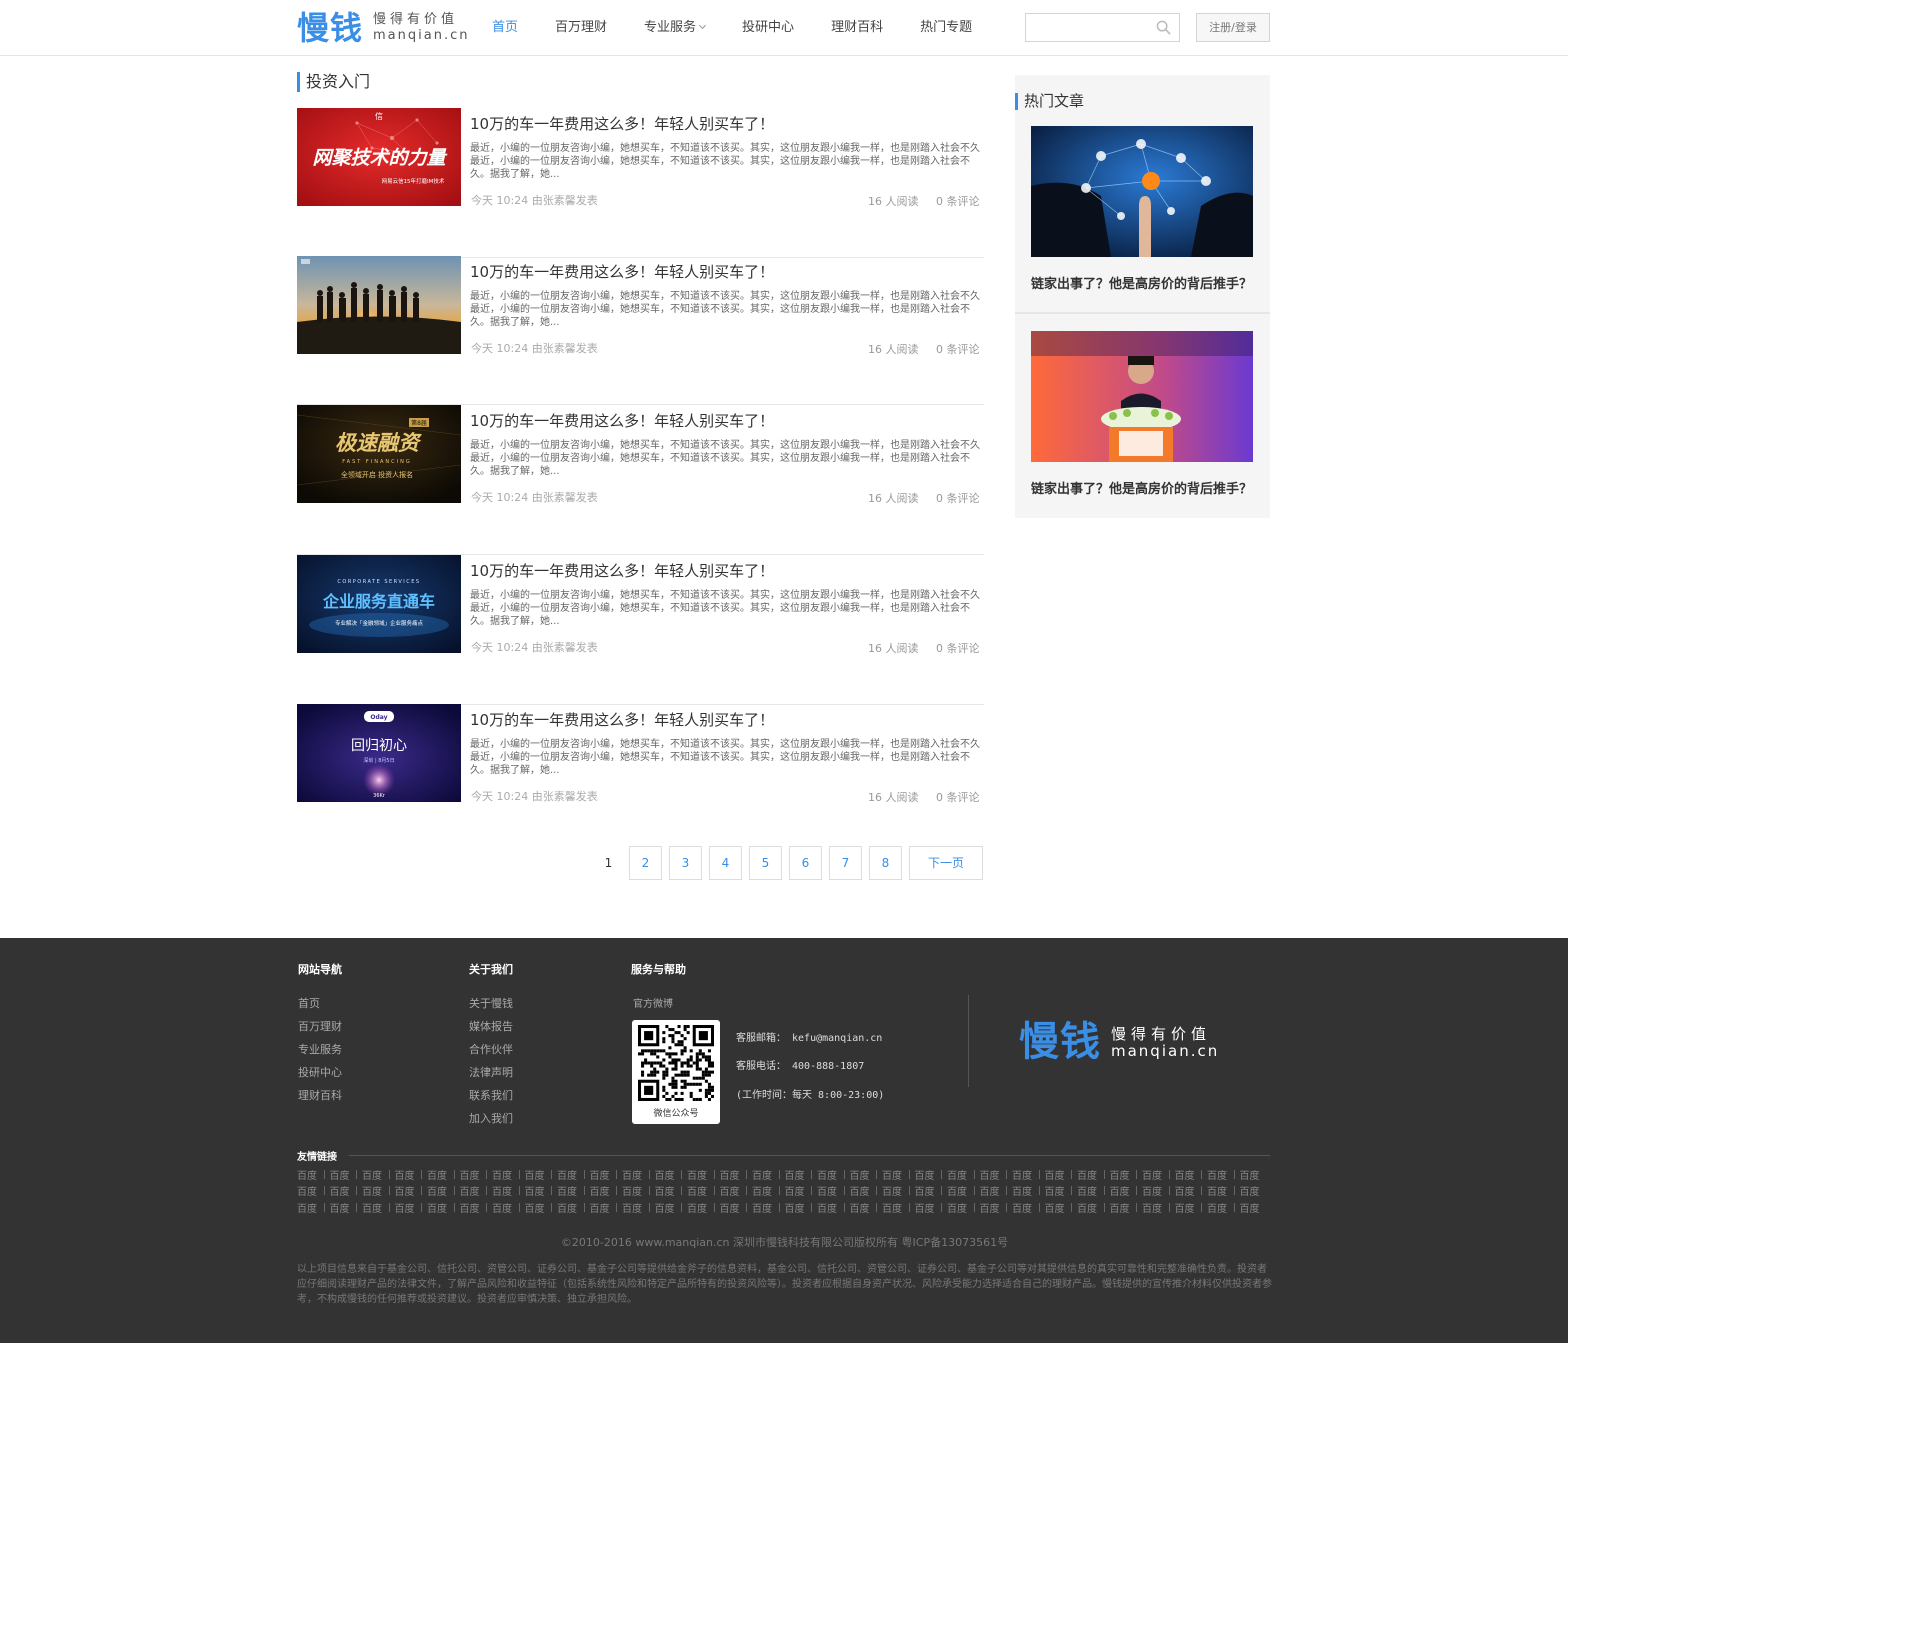 The width and height of the screenshot is (1920, 1644). Describe the element at coordinates (379, 157) in the screenshot. I see `article-thumbnail: 信 网聚技术的力量 网易云信15年打磨IM技术` at that location.